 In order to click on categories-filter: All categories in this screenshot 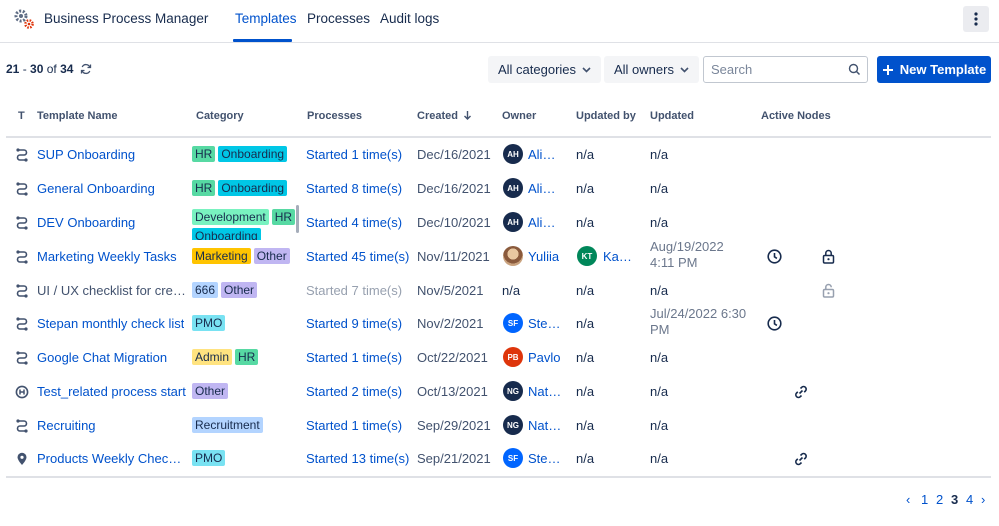, I will do `click(544, 69)`.